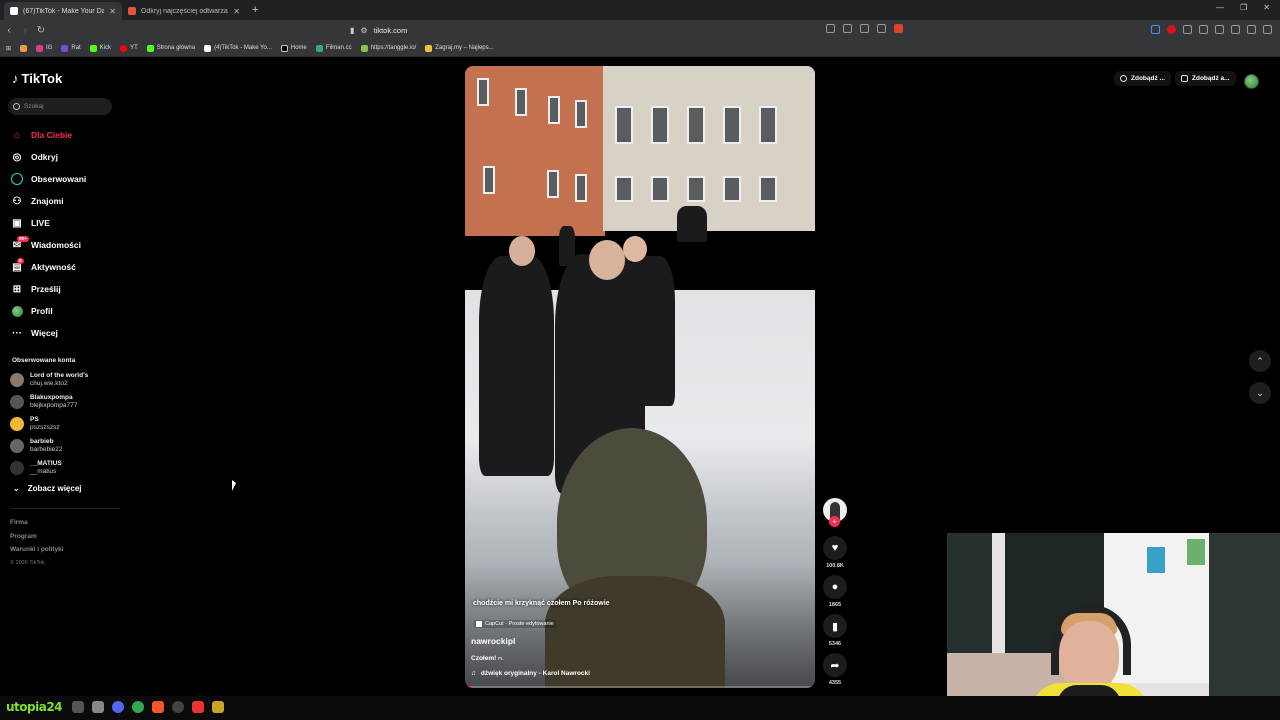  I want to click on menu-icon, so click(1267, 29).